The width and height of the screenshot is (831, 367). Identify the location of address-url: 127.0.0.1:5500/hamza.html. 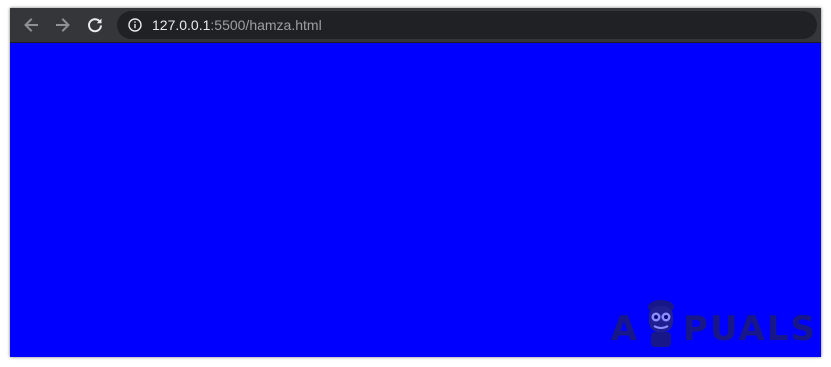
(237, 25).